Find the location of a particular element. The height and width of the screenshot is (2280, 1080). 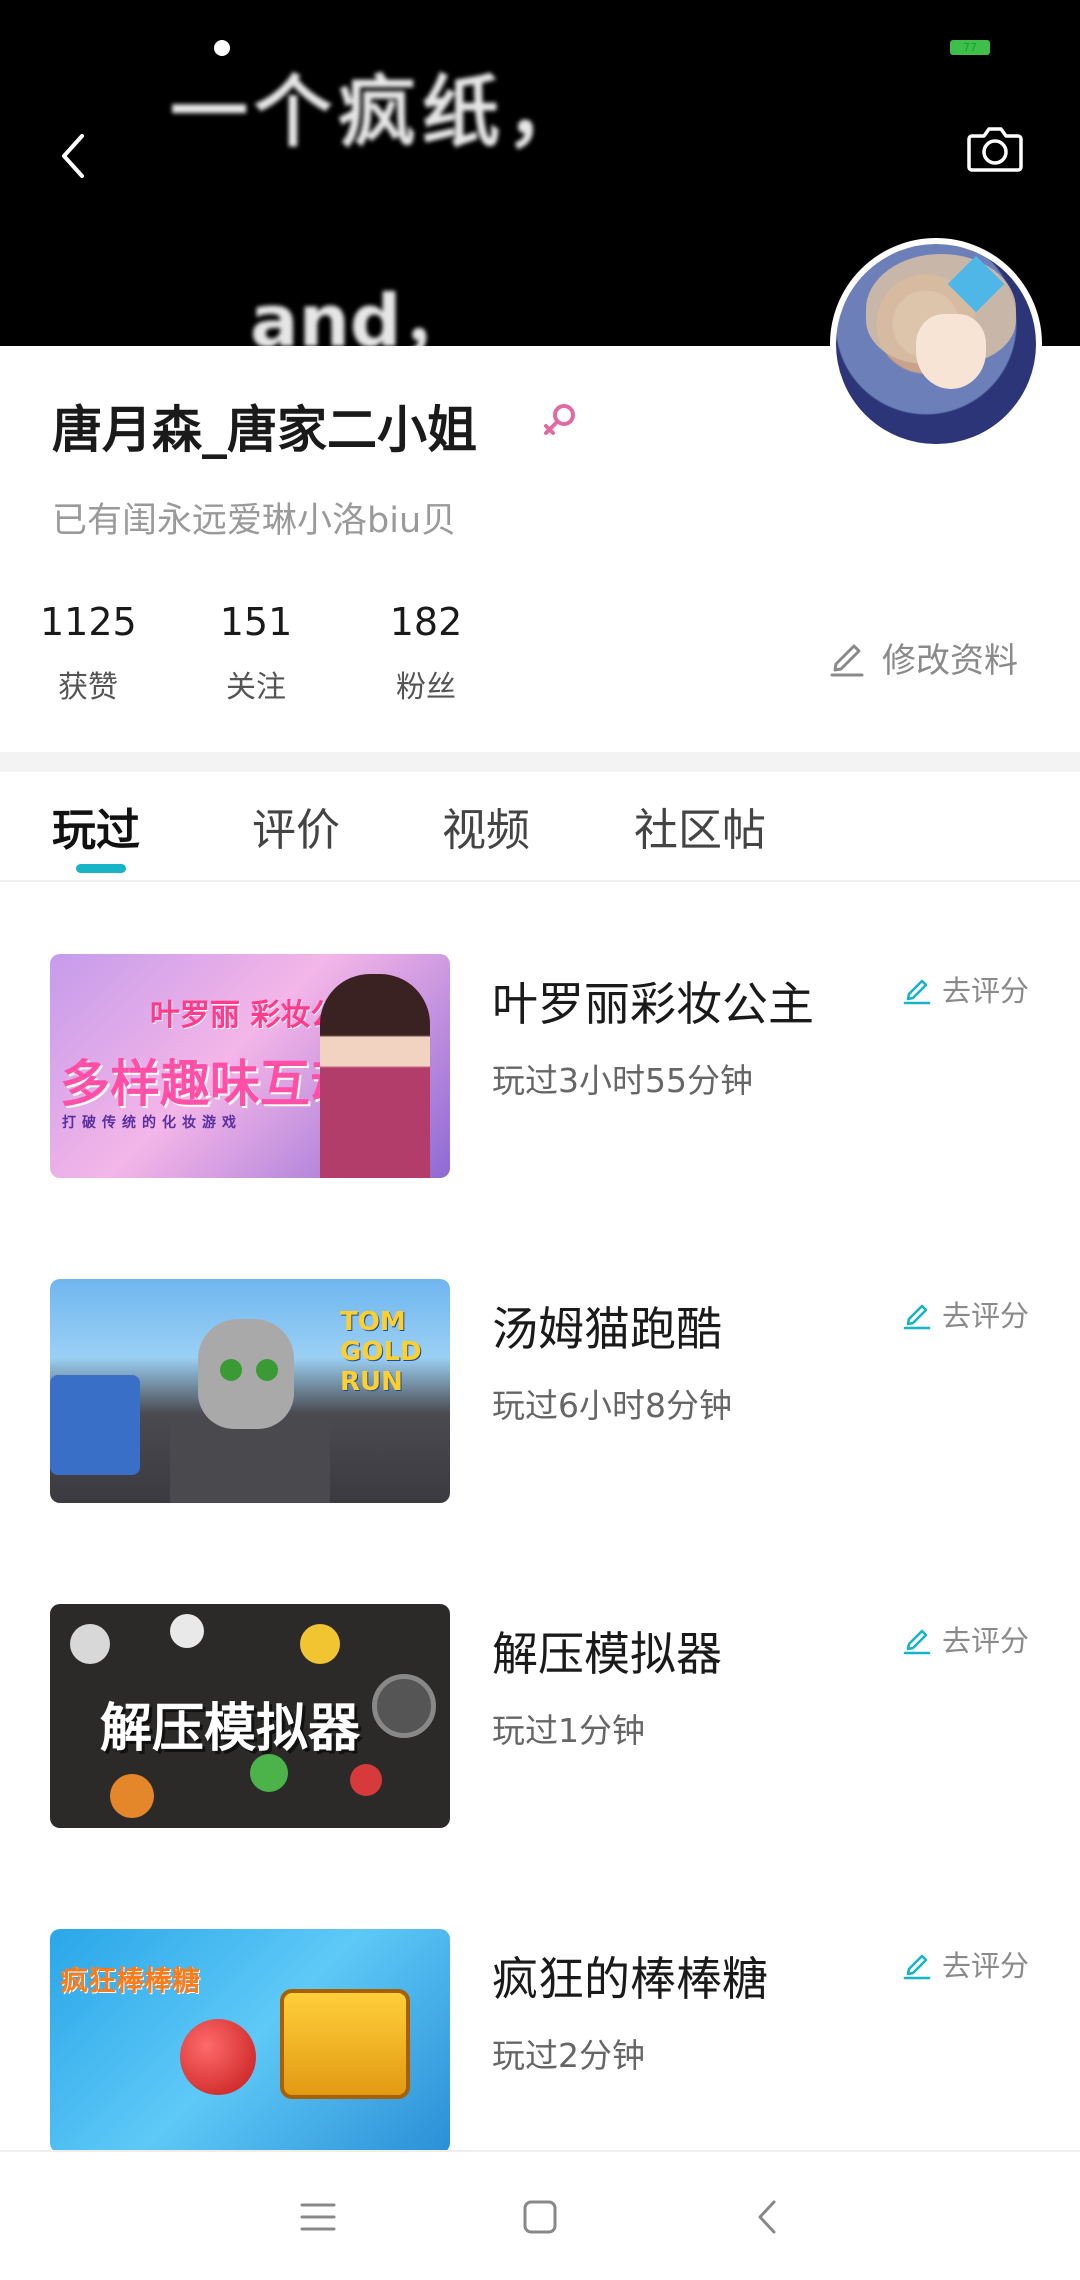

thumb-subcaption: 打破传统的化妆游戏 is located at coordinates (152, 1123).